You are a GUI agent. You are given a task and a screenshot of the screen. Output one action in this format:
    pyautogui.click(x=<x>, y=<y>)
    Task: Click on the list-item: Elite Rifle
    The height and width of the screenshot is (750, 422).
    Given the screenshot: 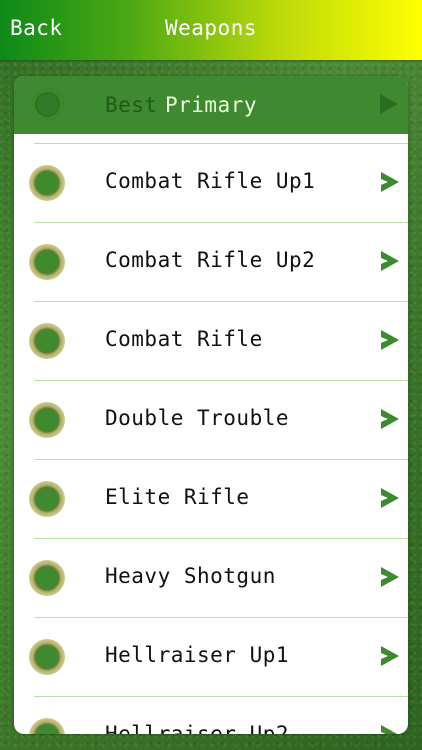 What is the action you would take?
    pyautogui.click(x=211, y=498)
    